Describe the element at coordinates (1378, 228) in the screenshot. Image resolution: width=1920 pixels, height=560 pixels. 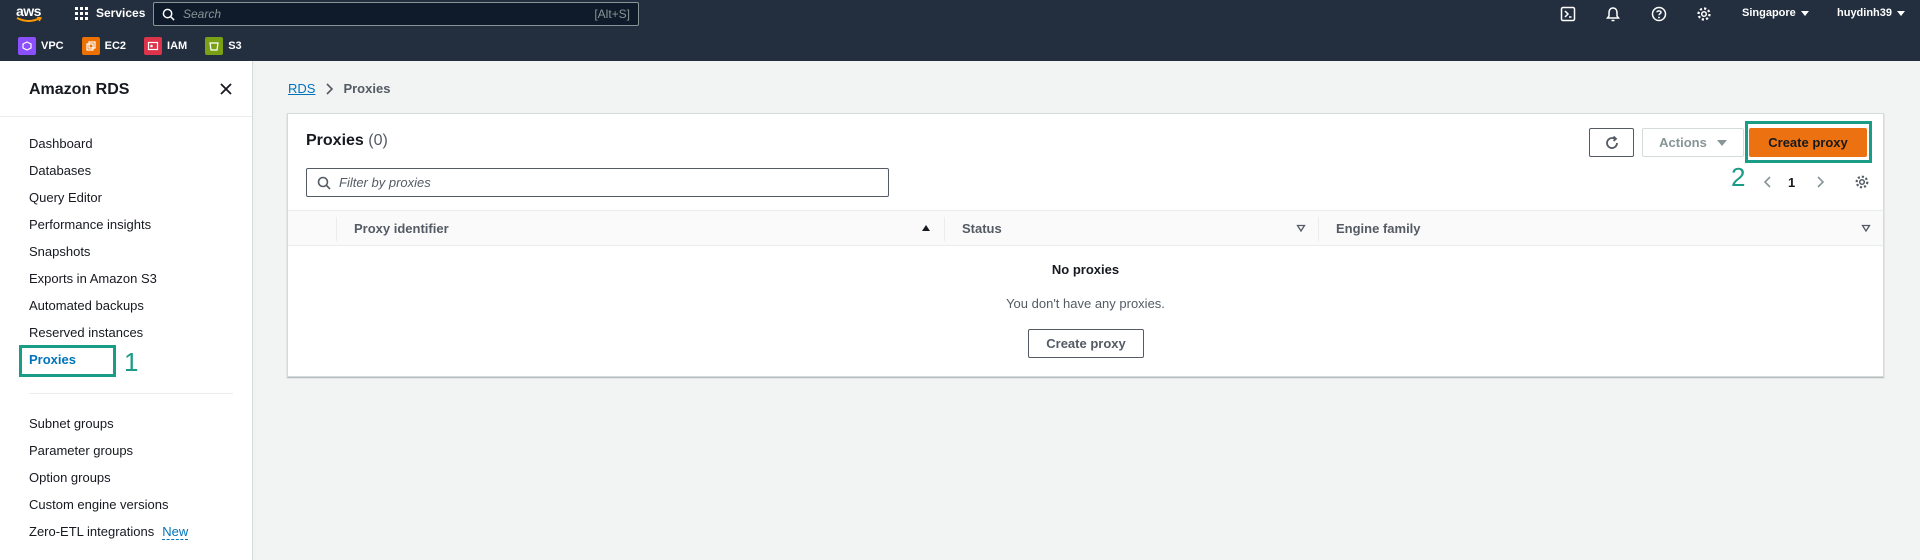
I see `column-engine-family: Engine family` at that location.